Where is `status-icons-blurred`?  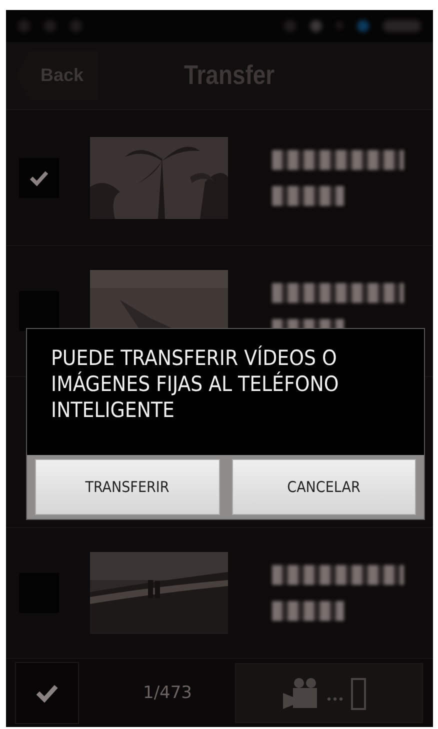 status-icons-blurred is located at coordinates (50, 26).